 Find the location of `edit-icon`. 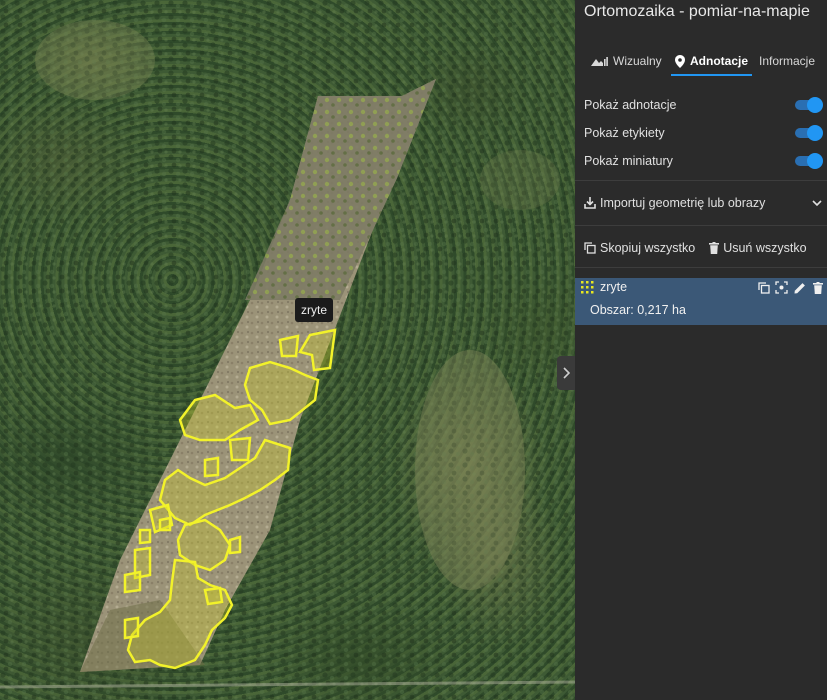

edit-icon is located at coordinates (799, 287).